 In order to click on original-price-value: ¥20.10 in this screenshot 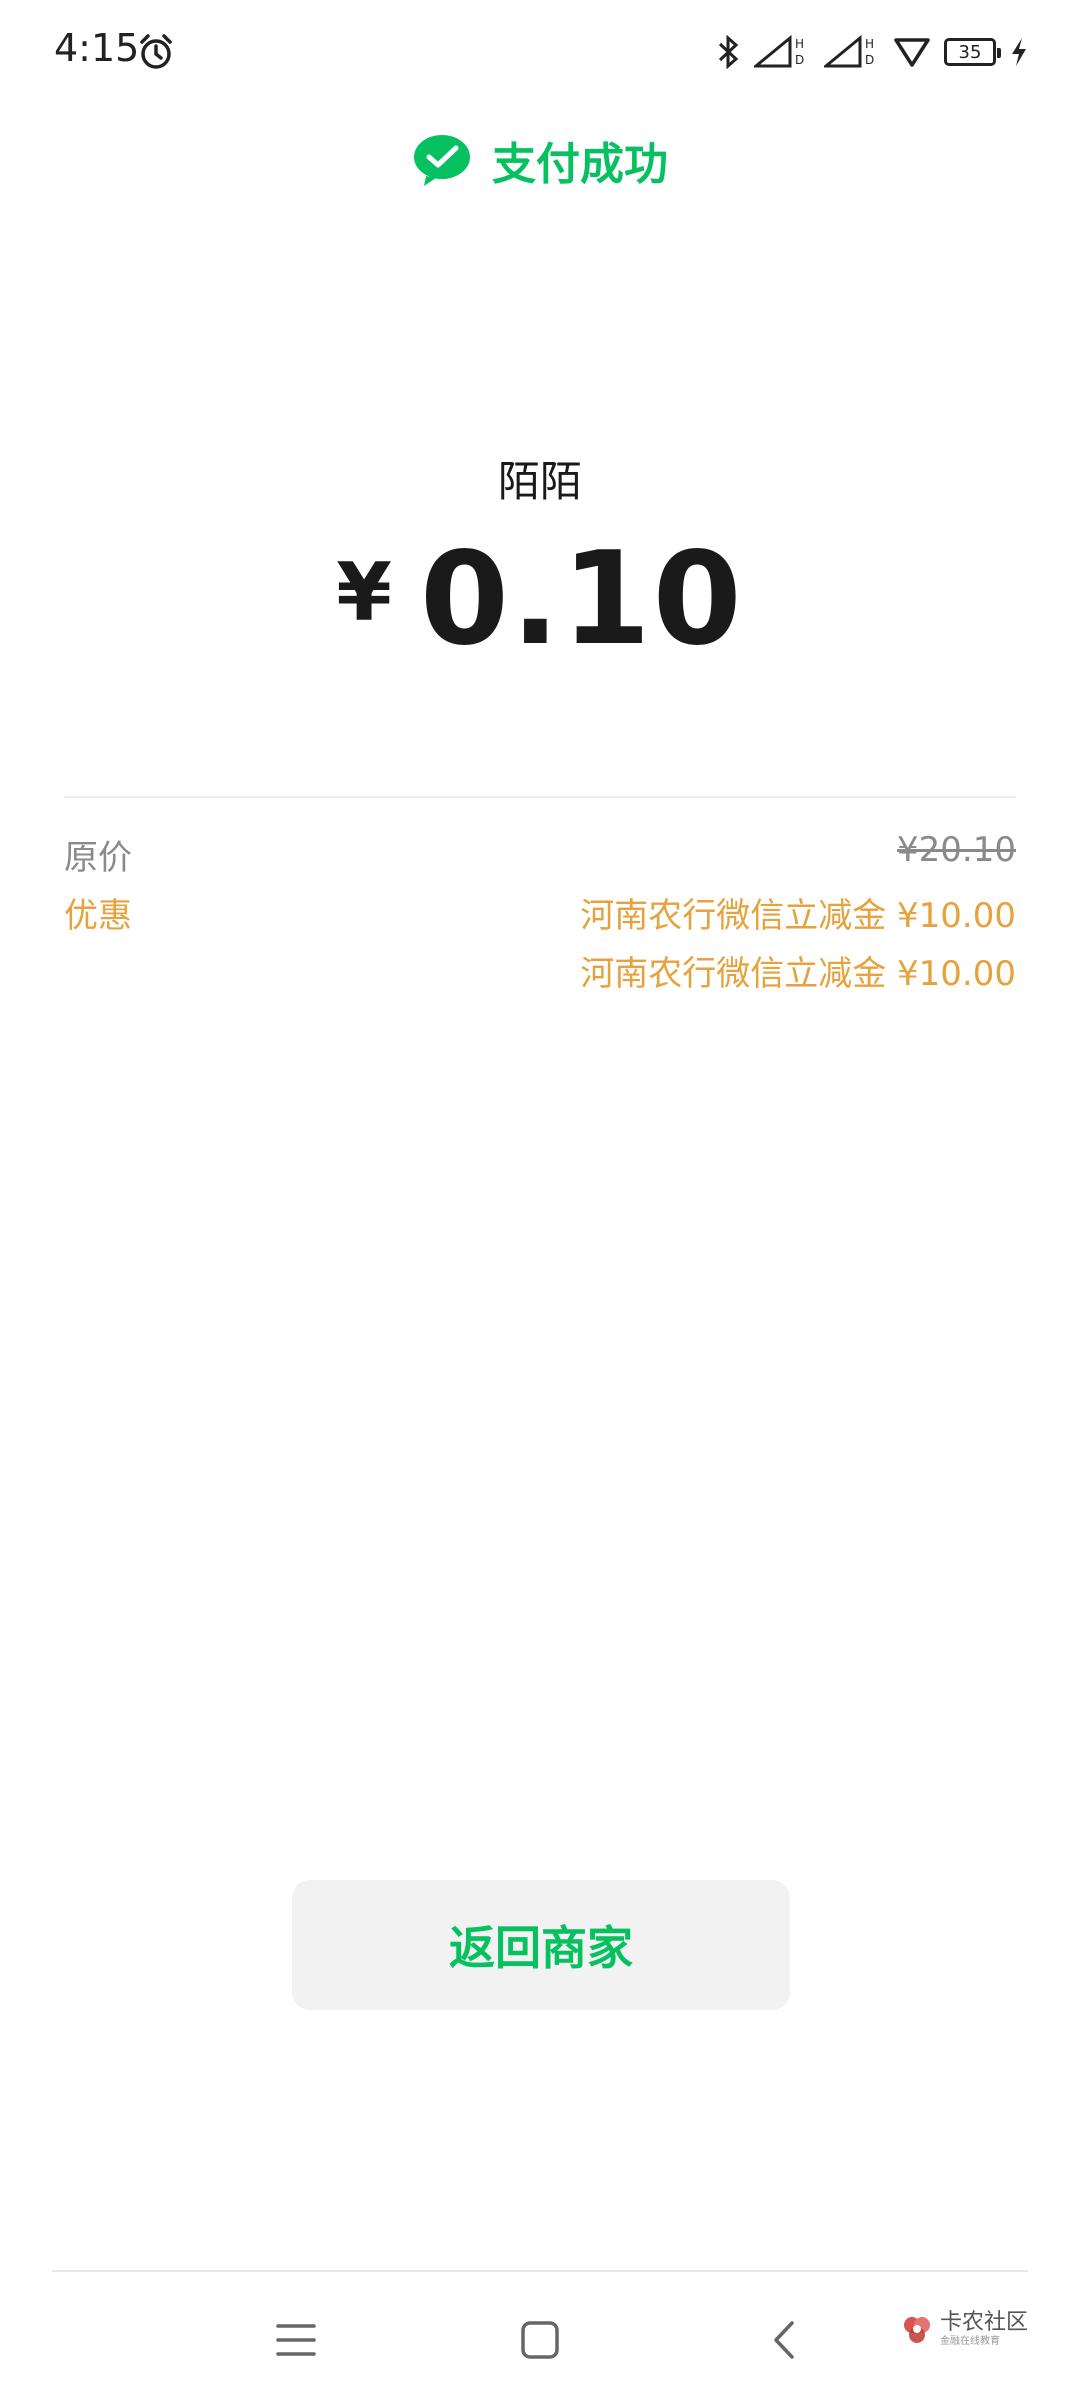, I will do `click(956, 850)`.